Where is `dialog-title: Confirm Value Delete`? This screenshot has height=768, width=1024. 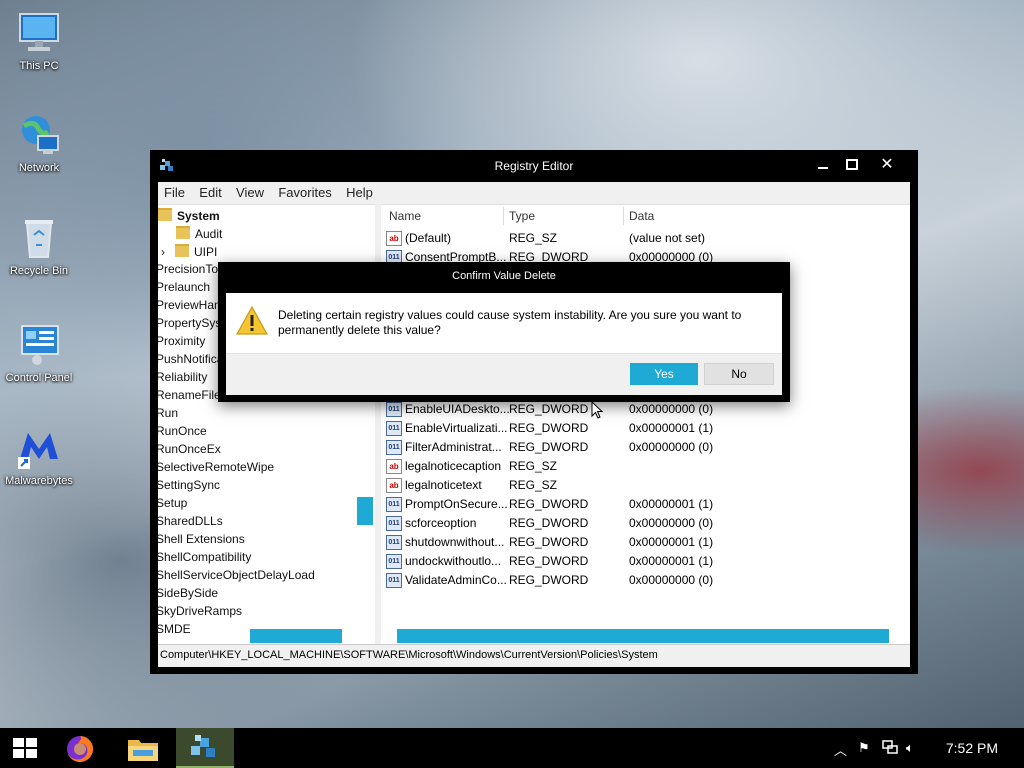 dialog-title: Confirm Value Delete is located at coordinates (504, 276).